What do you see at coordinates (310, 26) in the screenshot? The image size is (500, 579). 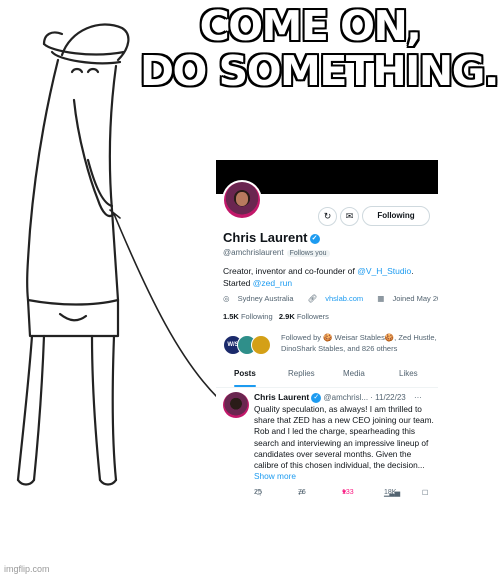 I see `caption-line-1: COME ON,` at bounding box center [310, 26].